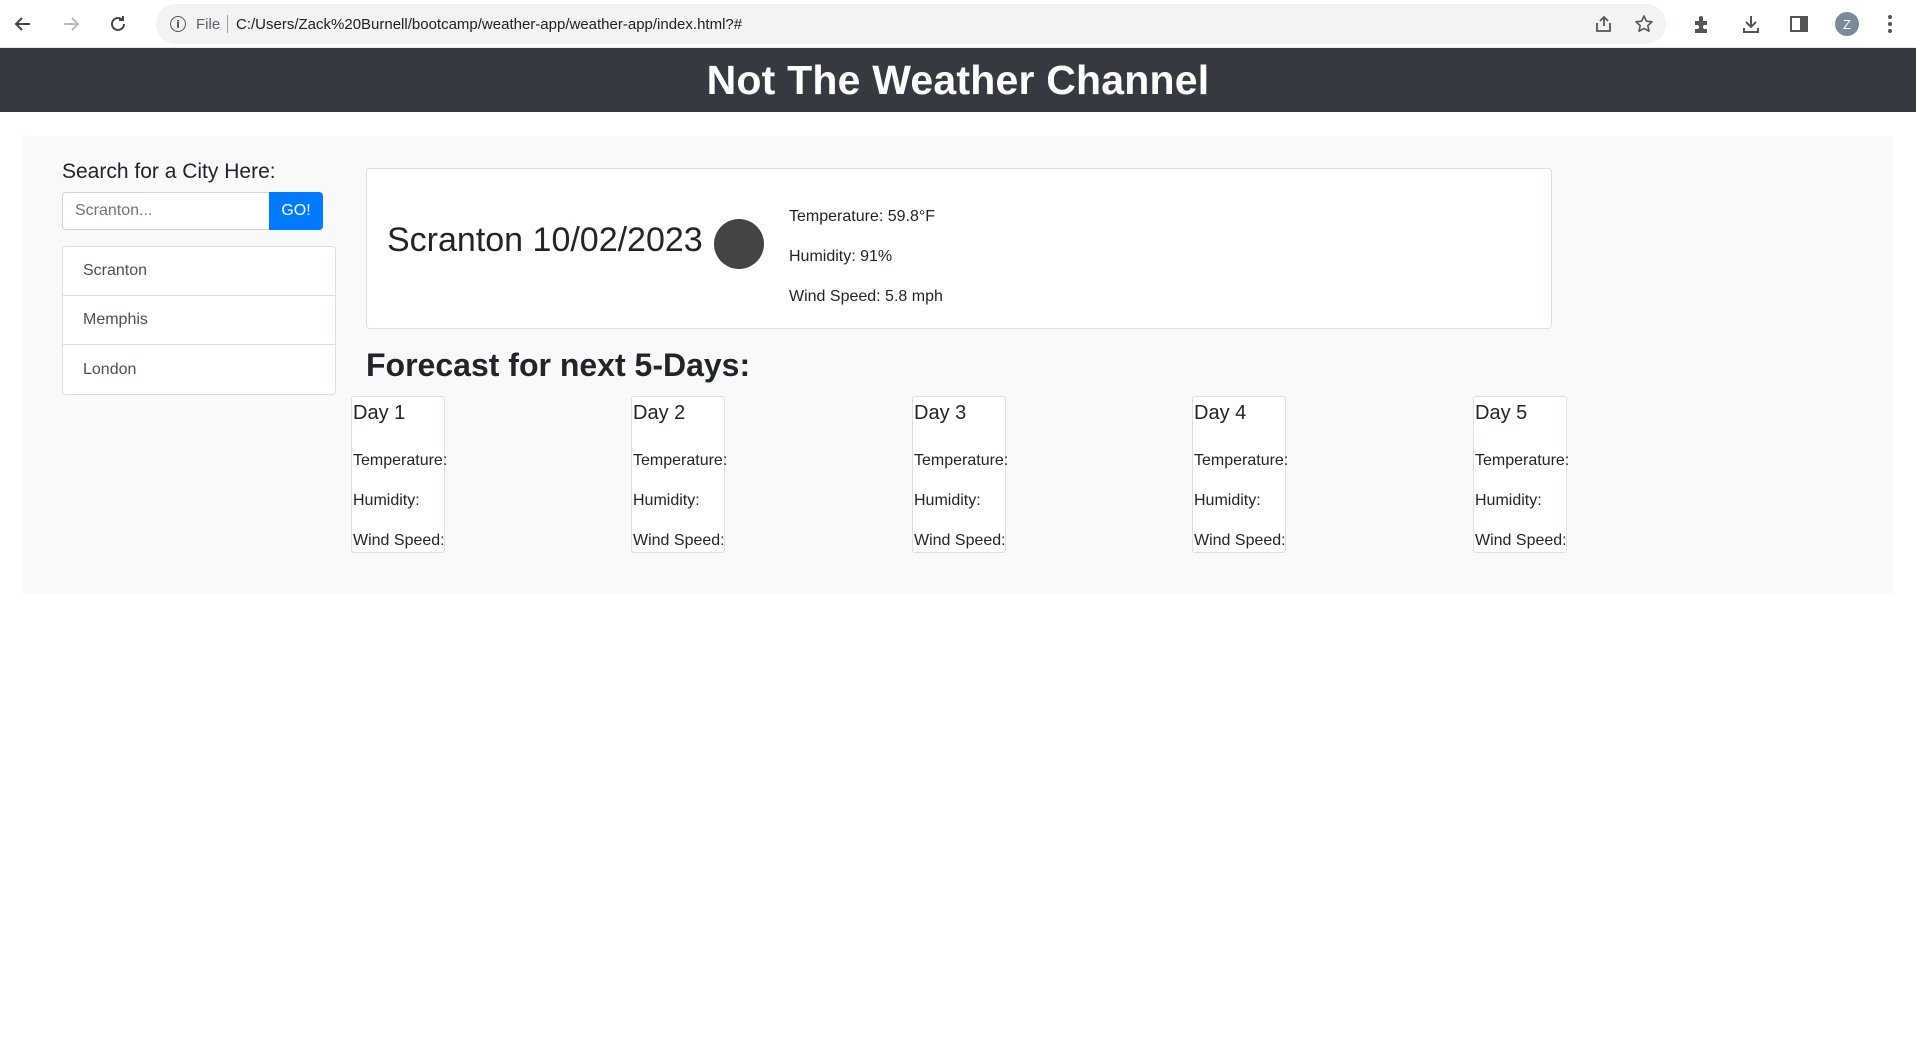 This screenshot has width=1916, height=1040. Describe the element at coordinates (1521, 474) in the screenshot. I see `forecast-card: Day 5 Temperature: Humidity: Wind Speed:` at that location.